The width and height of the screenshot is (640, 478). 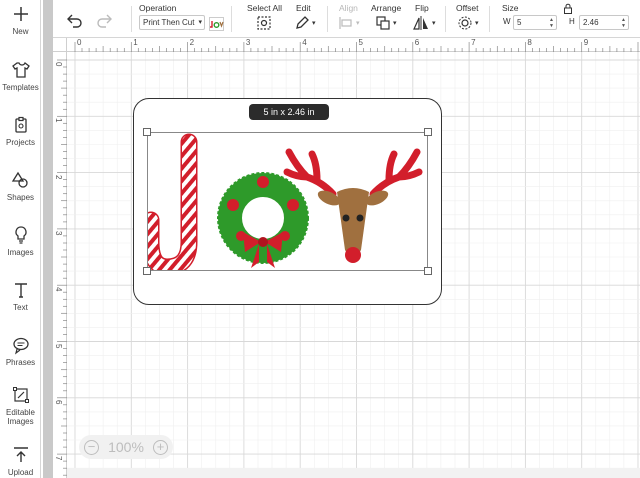 I want to click on zoom-out-button: −, so click(x=91, y=447).